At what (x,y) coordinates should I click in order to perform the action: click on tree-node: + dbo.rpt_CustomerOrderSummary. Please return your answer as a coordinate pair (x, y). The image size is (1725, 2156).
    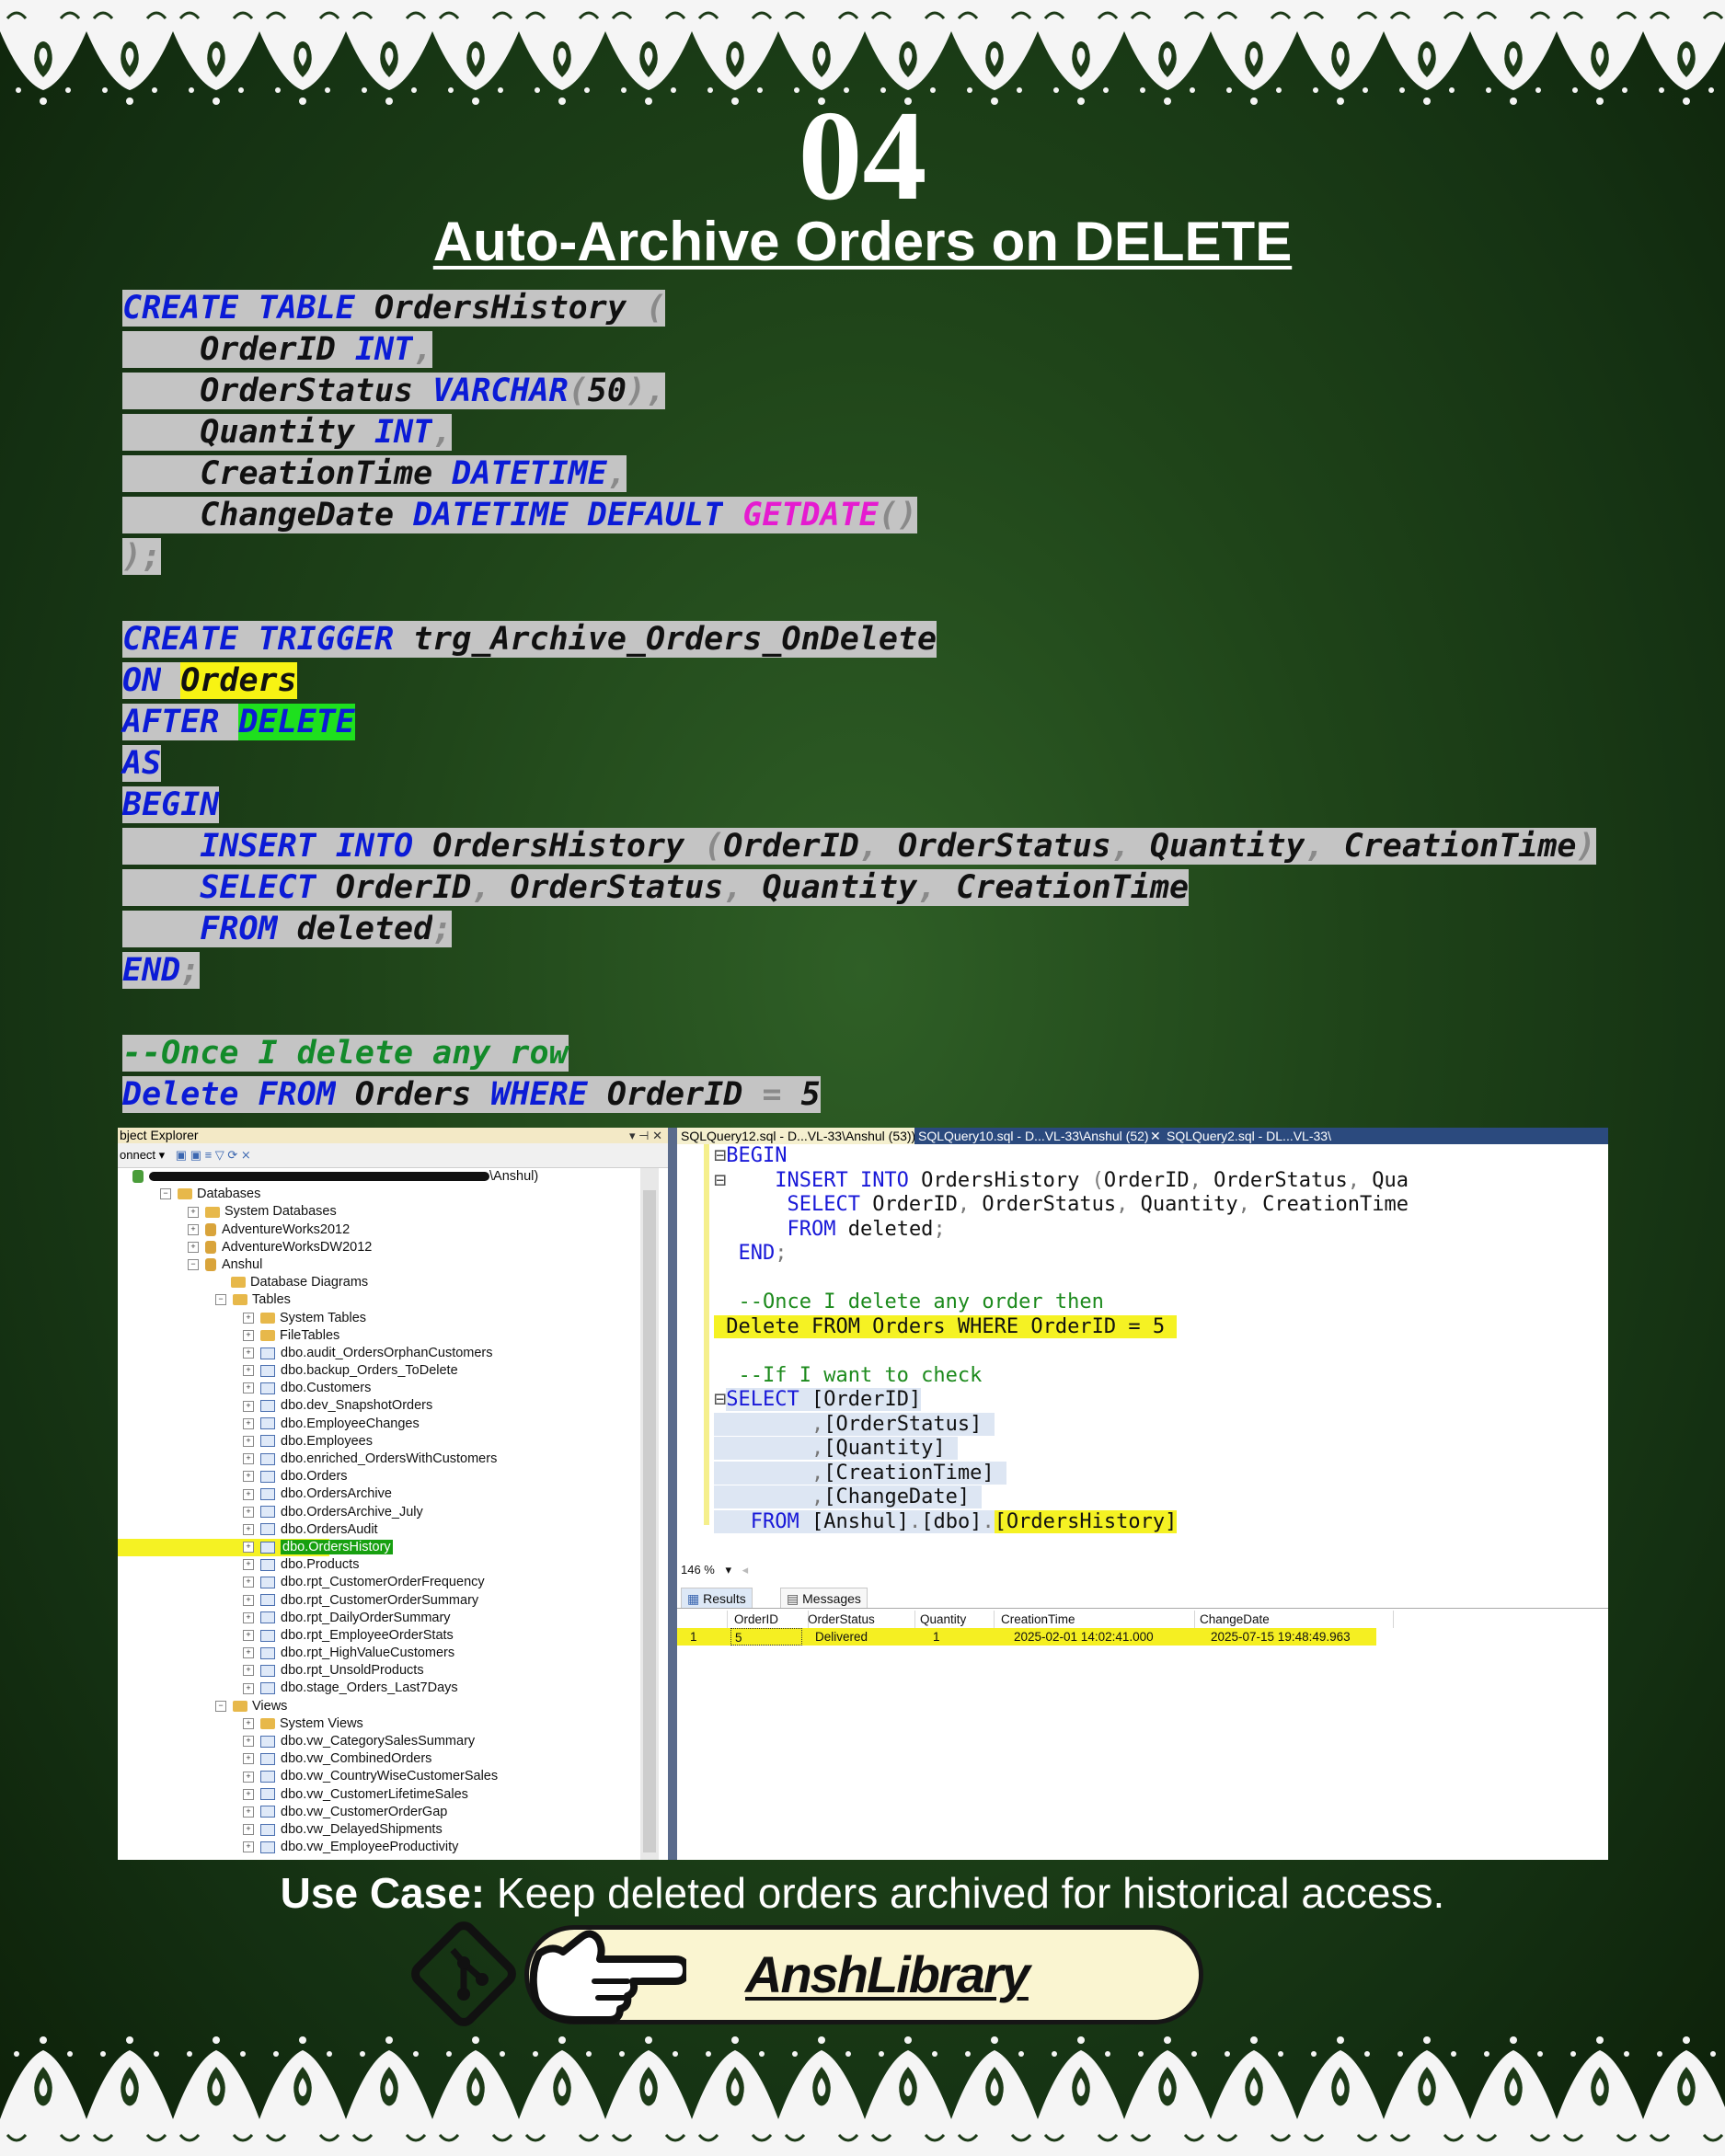
    Looking at the image, I should click on (379, 1601).